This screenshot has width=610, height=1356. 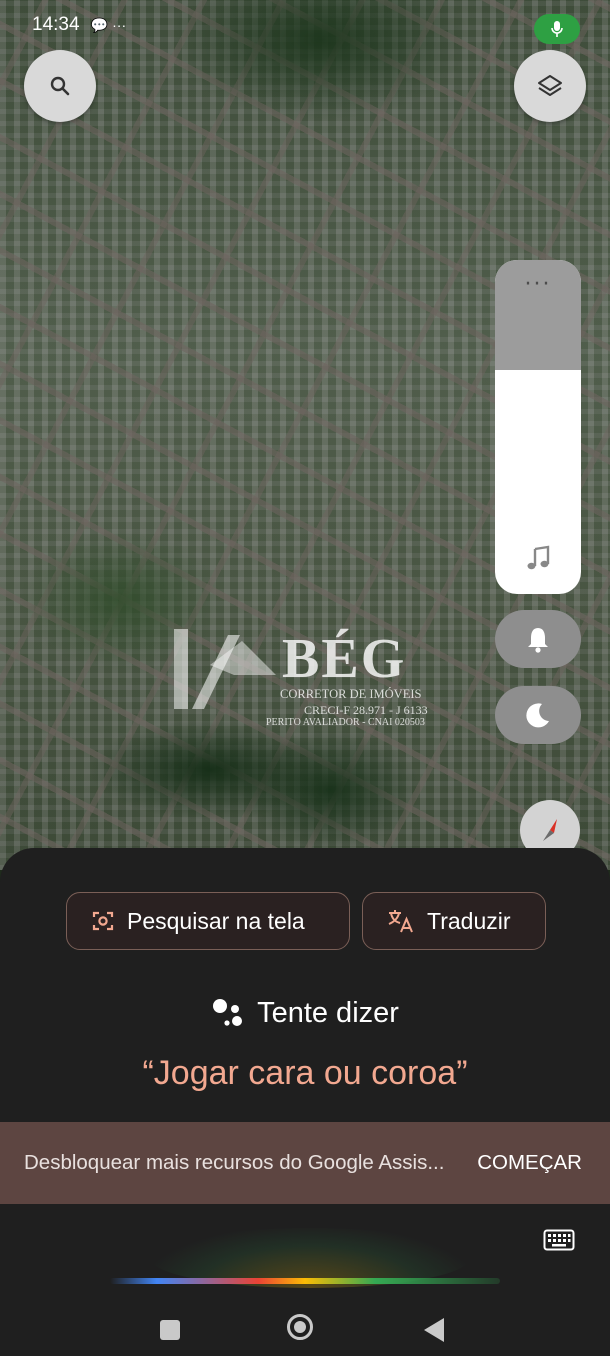 I want to click on watermark-line-1: CORRETOR DE IMÓVEIS, so click(x=351, y=694).